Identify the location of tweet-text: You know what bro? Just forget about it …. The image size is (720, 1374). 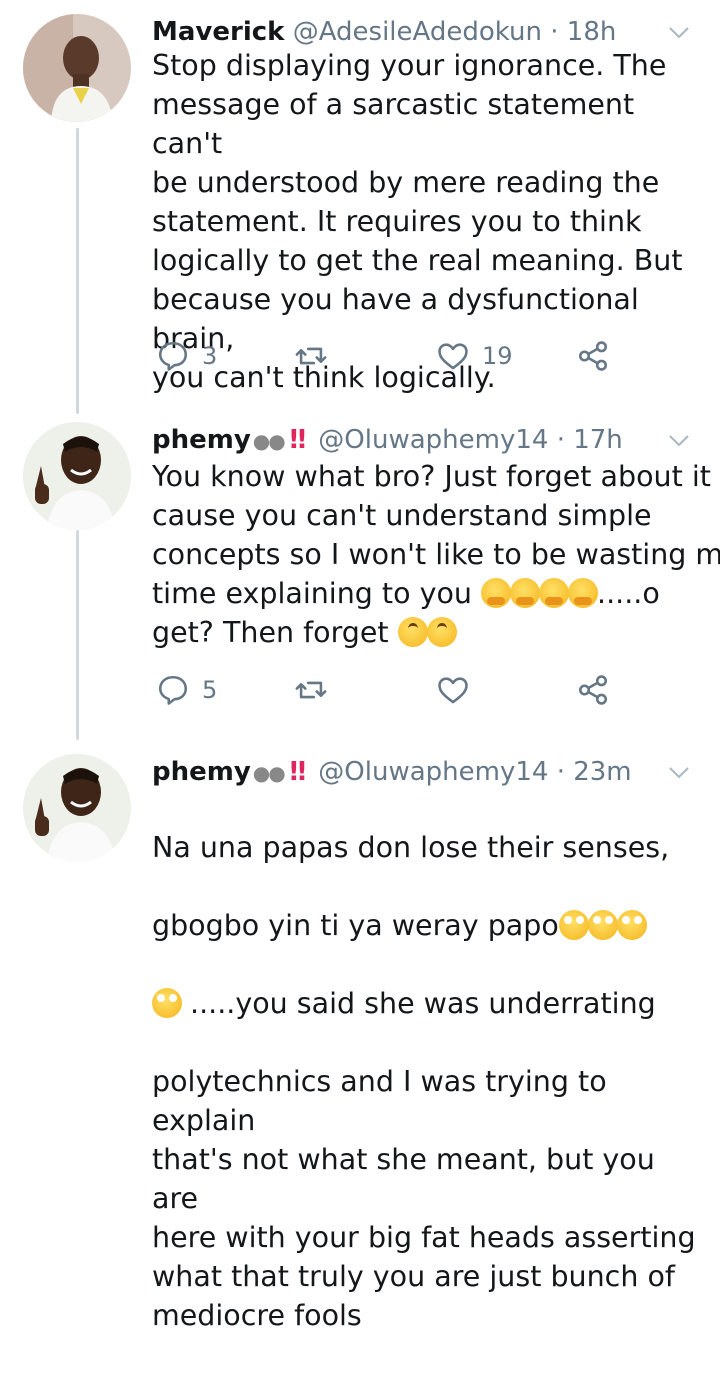
(436, 554).